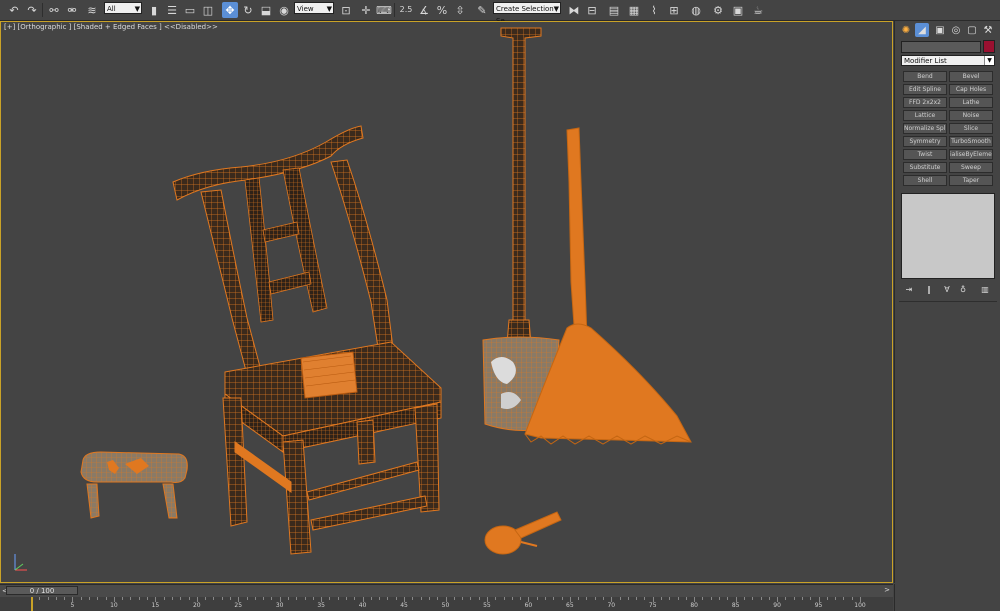 This screenshot has height=611, width=1000. I want to click on time-slider-thumb: 0 / 100, so click(42, 590).